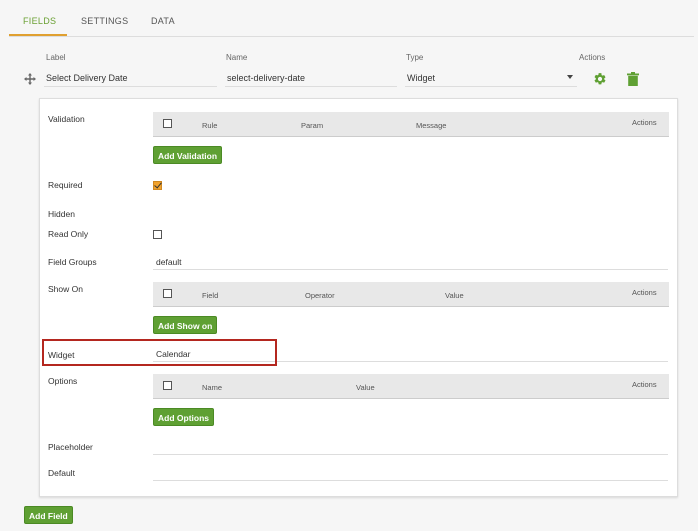 The image size is (698, 531). What do you see at coordinates (491, 86) in the screenshot?
I see `field-type-underline` at bounding box center [491, 86].